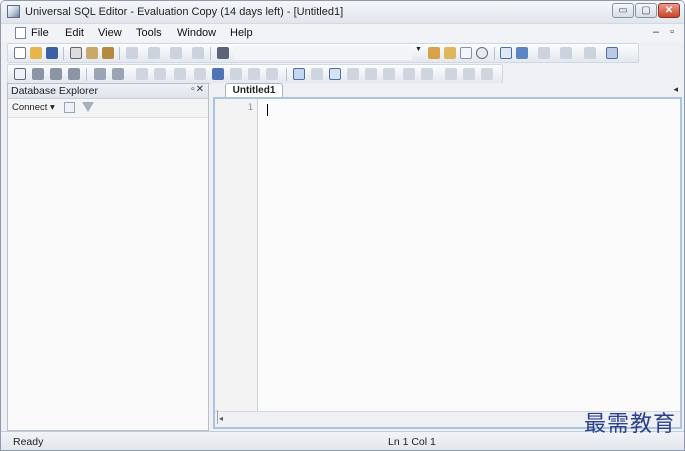 The height and width of the screenshot is (451, 685). Describe the element at coordinates (335, 74) in the screenshot. I see `check-icon` at that location.